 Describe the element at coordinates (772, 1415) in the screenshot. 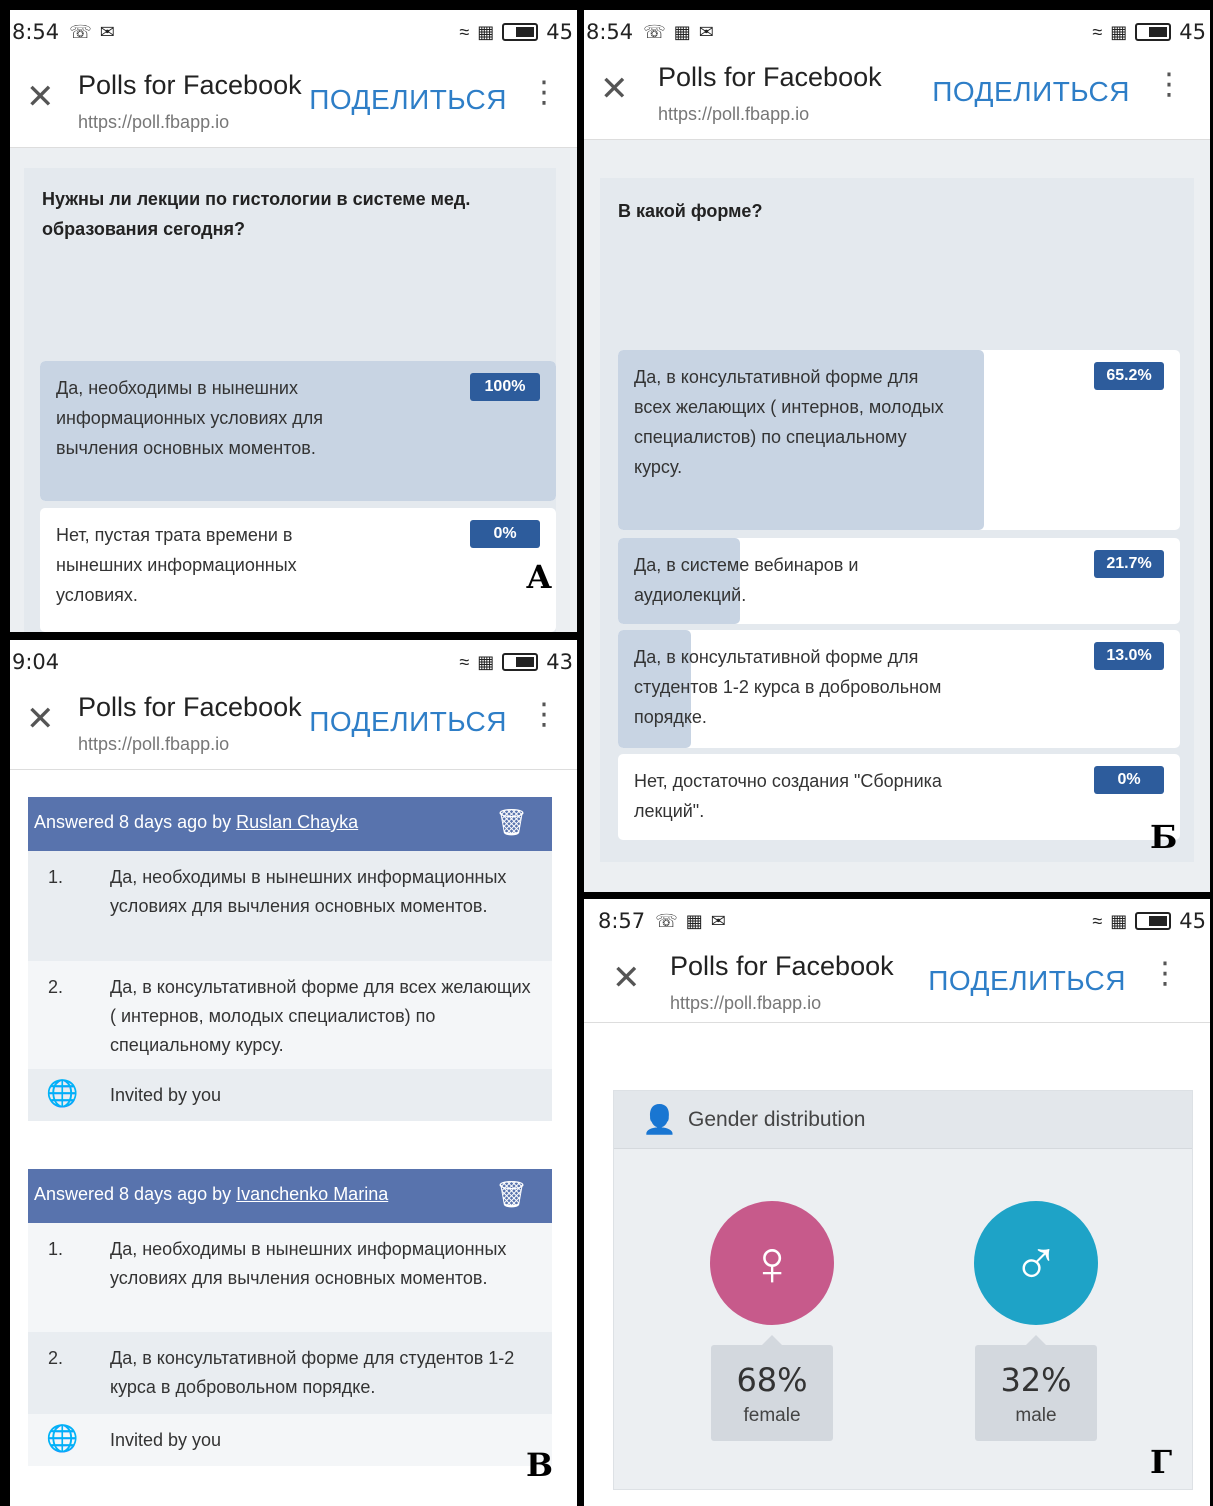

I see `female-label: female` at that location.